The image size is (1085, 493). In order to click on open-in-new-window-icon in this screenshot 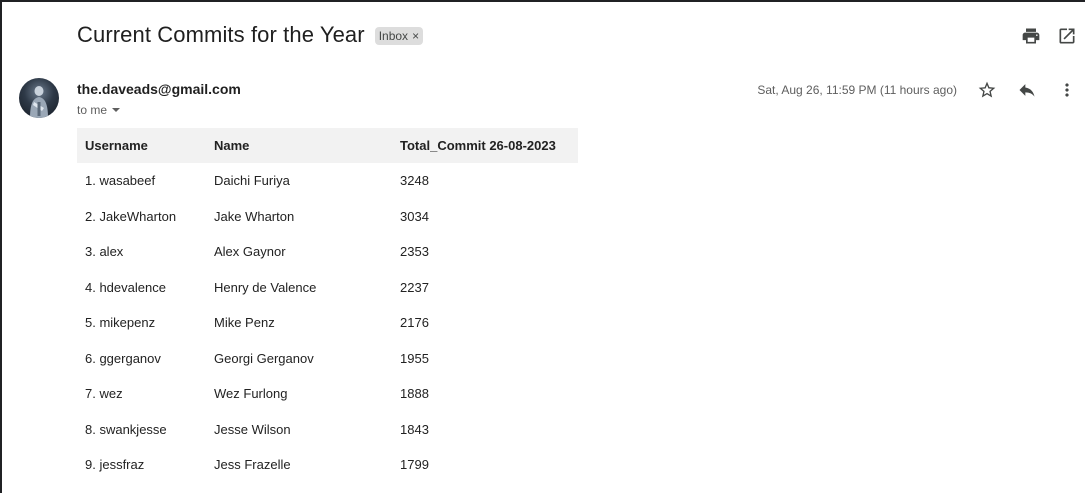, I will do `click(1067, 36)`.